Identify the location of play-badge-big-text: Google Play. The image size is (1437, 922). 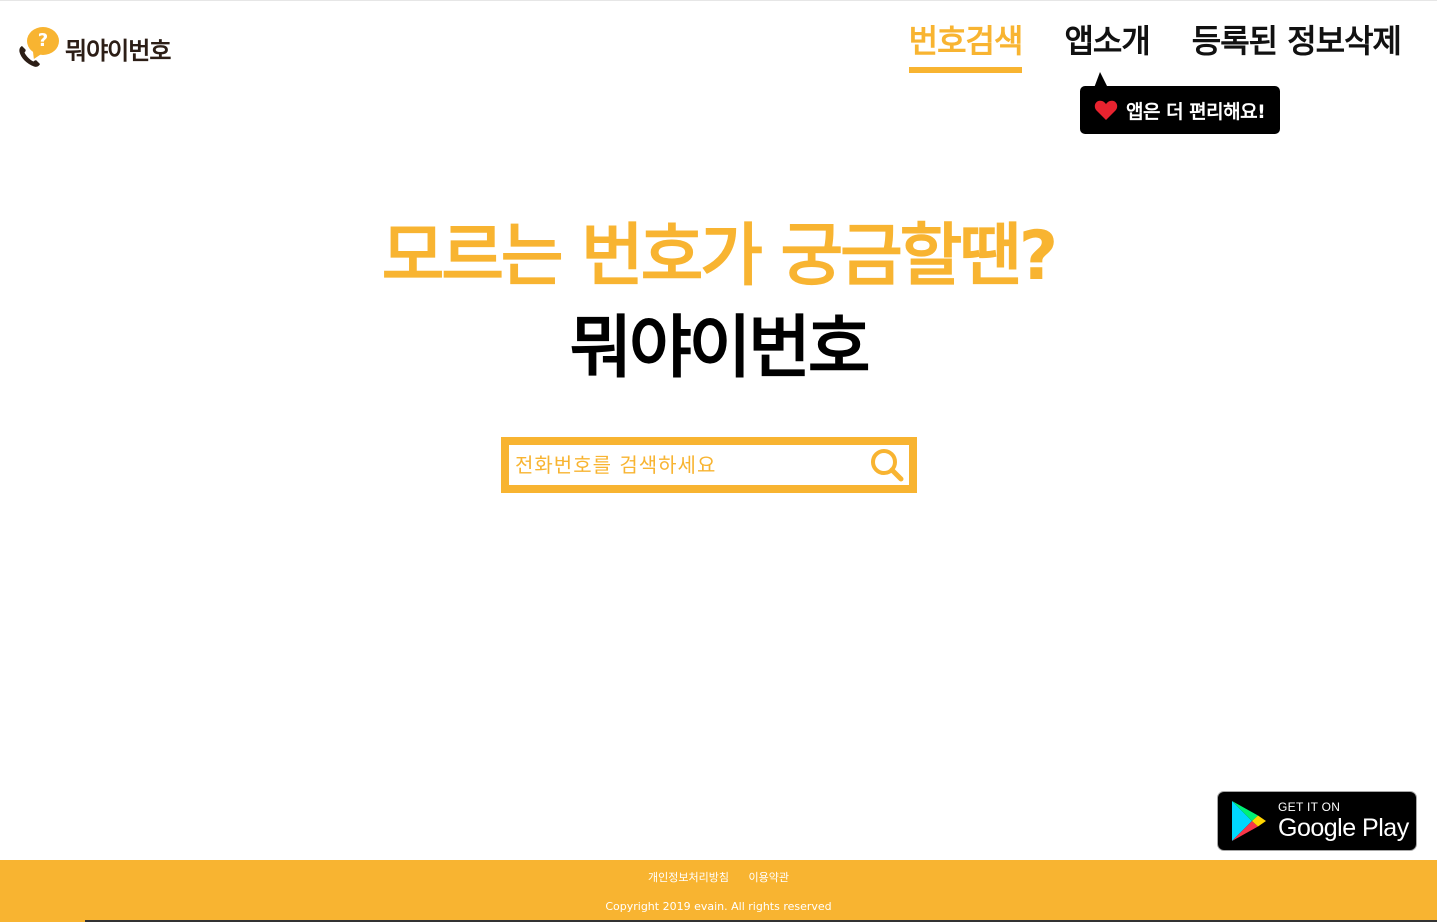
(1343, 828).